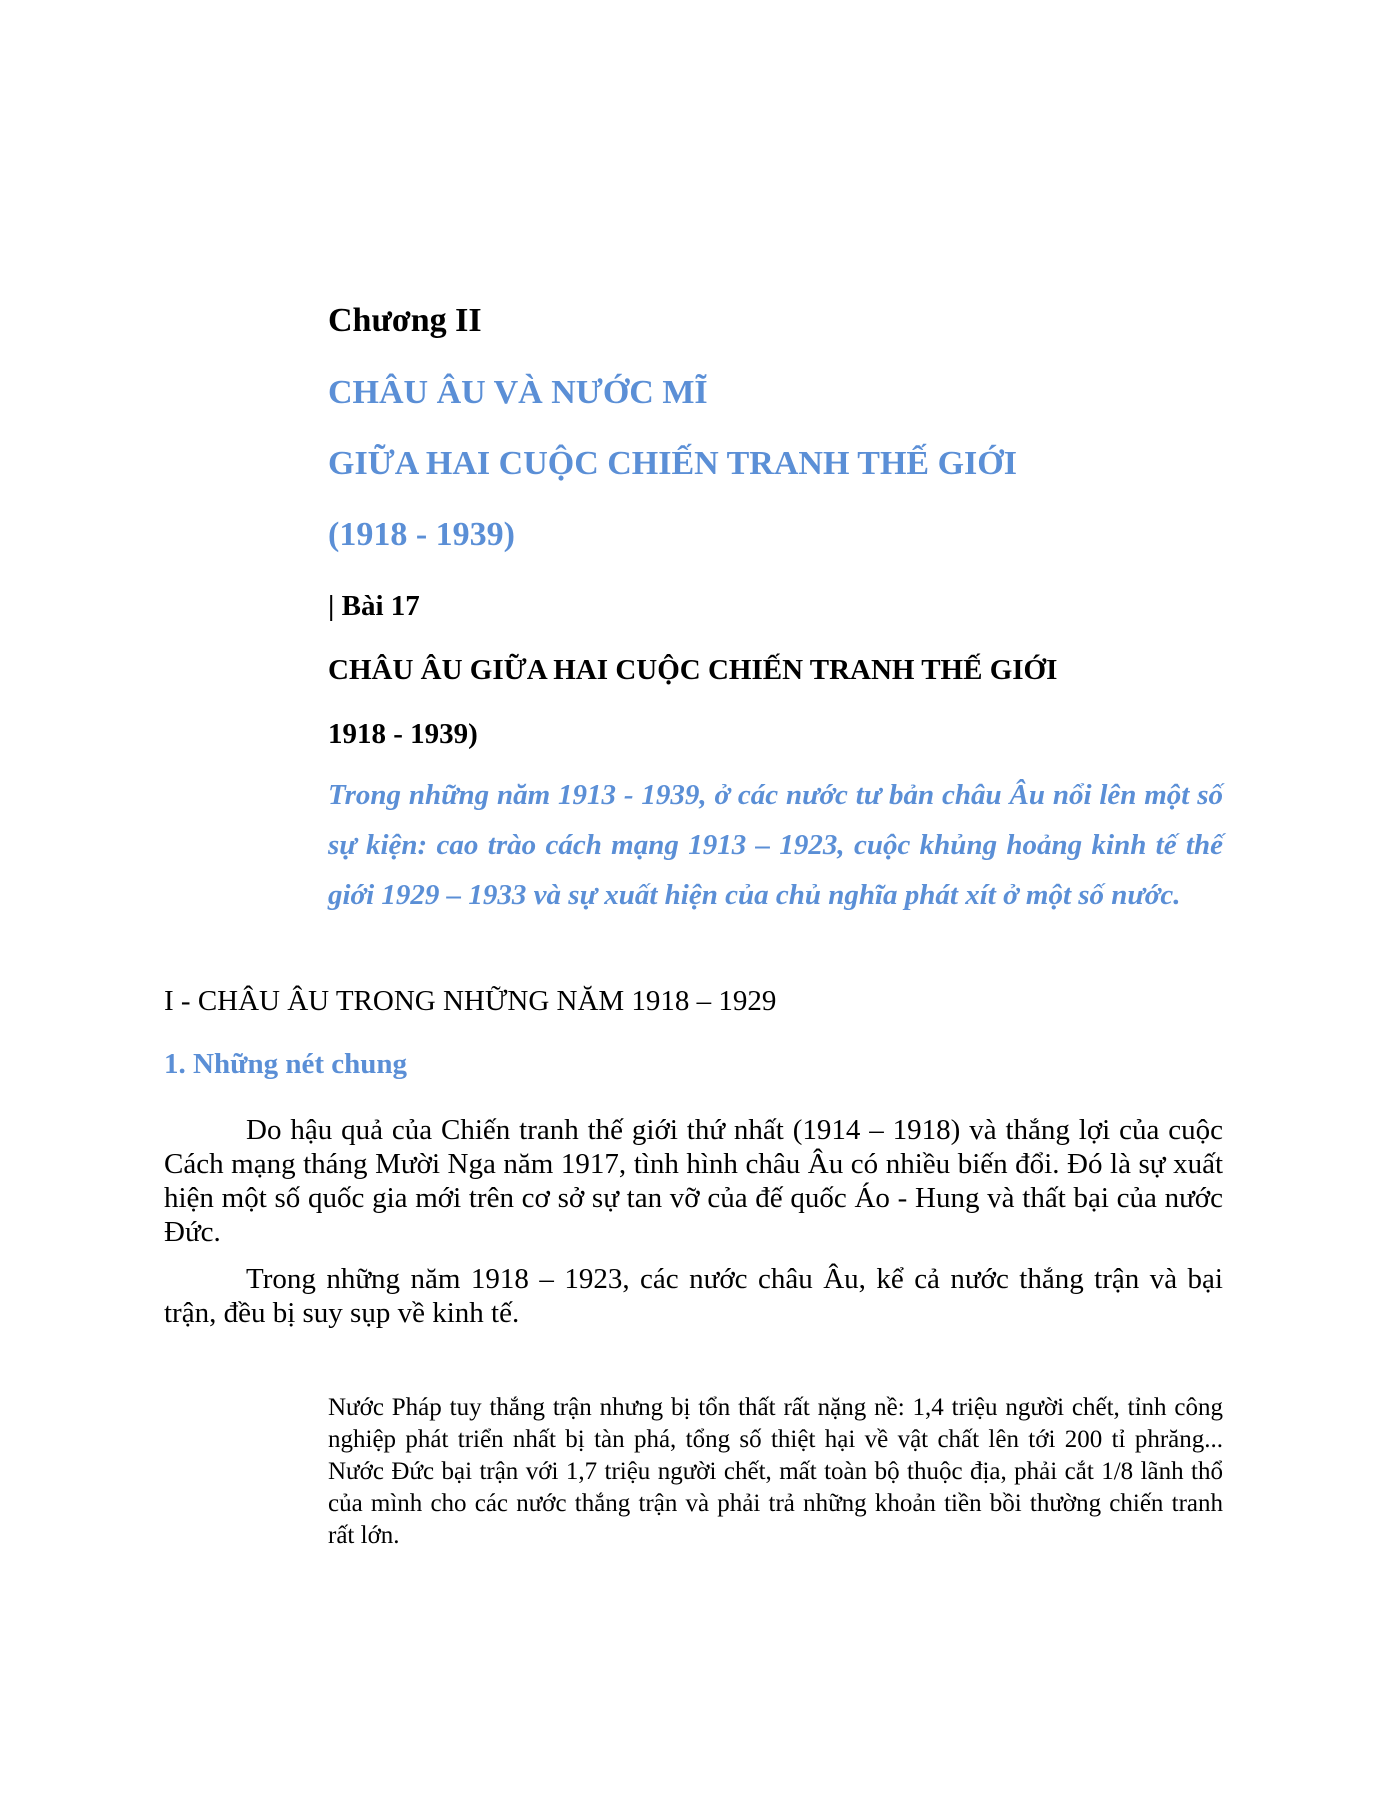 The image size is (1390, 1800). I want to click on lesson-label: | Bài 17, so click(374, 606).